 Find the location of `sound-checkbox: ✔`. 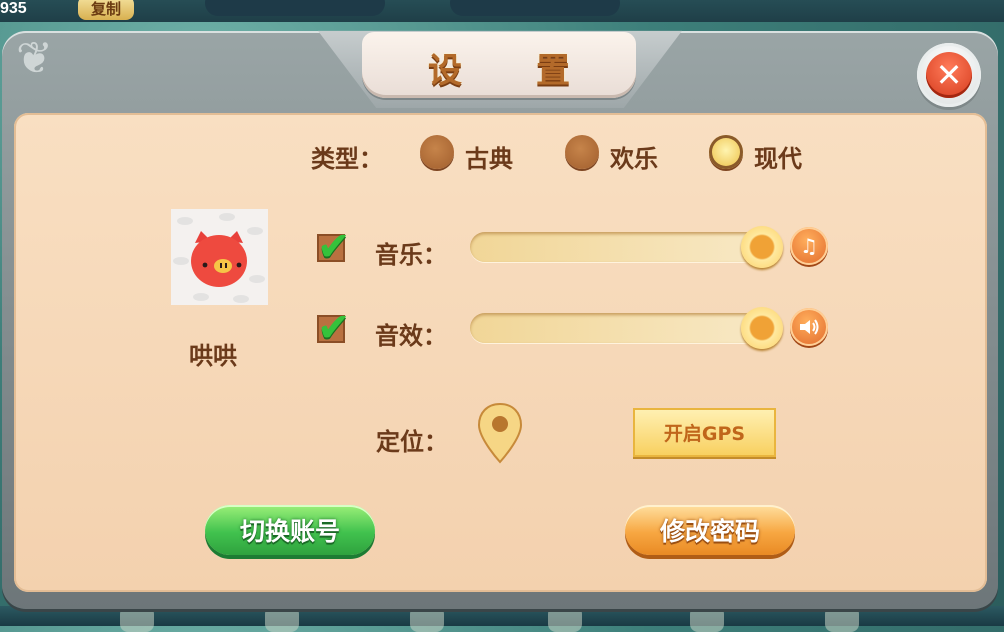

sound-checkbox: ✔ is located at coordinates (334, 328).